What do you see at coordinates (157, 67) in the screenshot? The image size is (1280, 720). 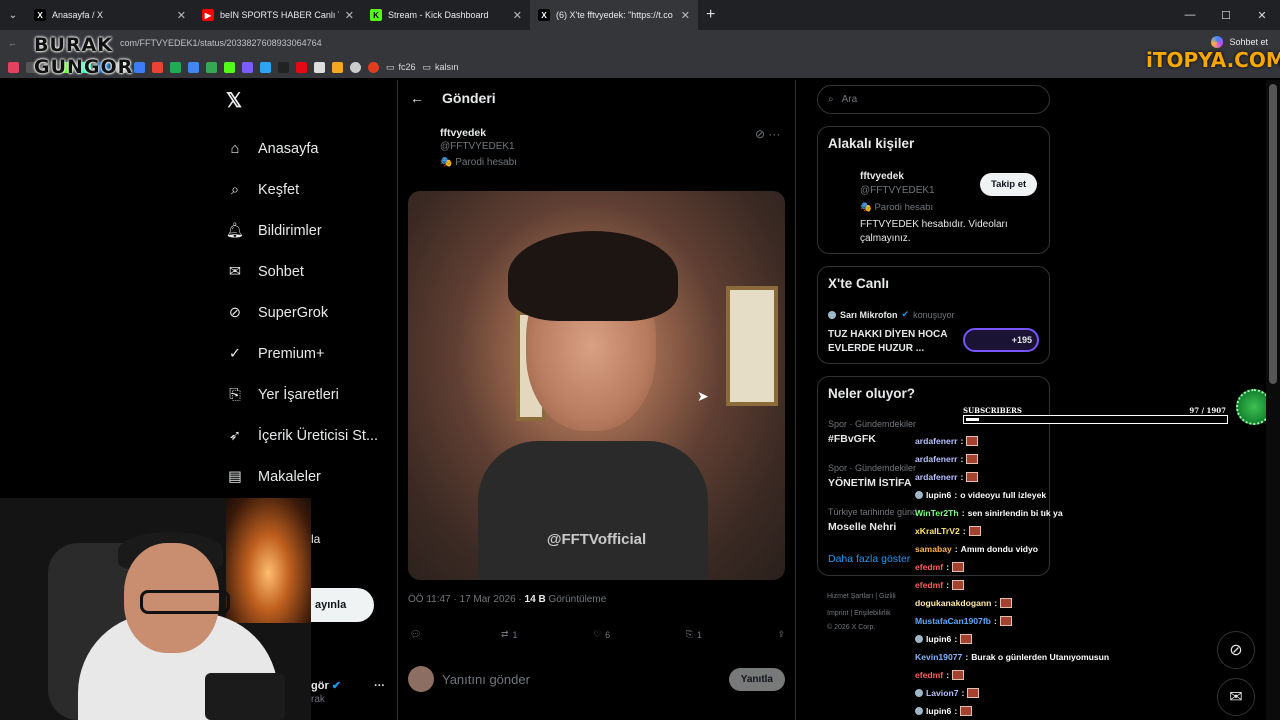 I see `gmail-icon` at bounding box center [157, 67].